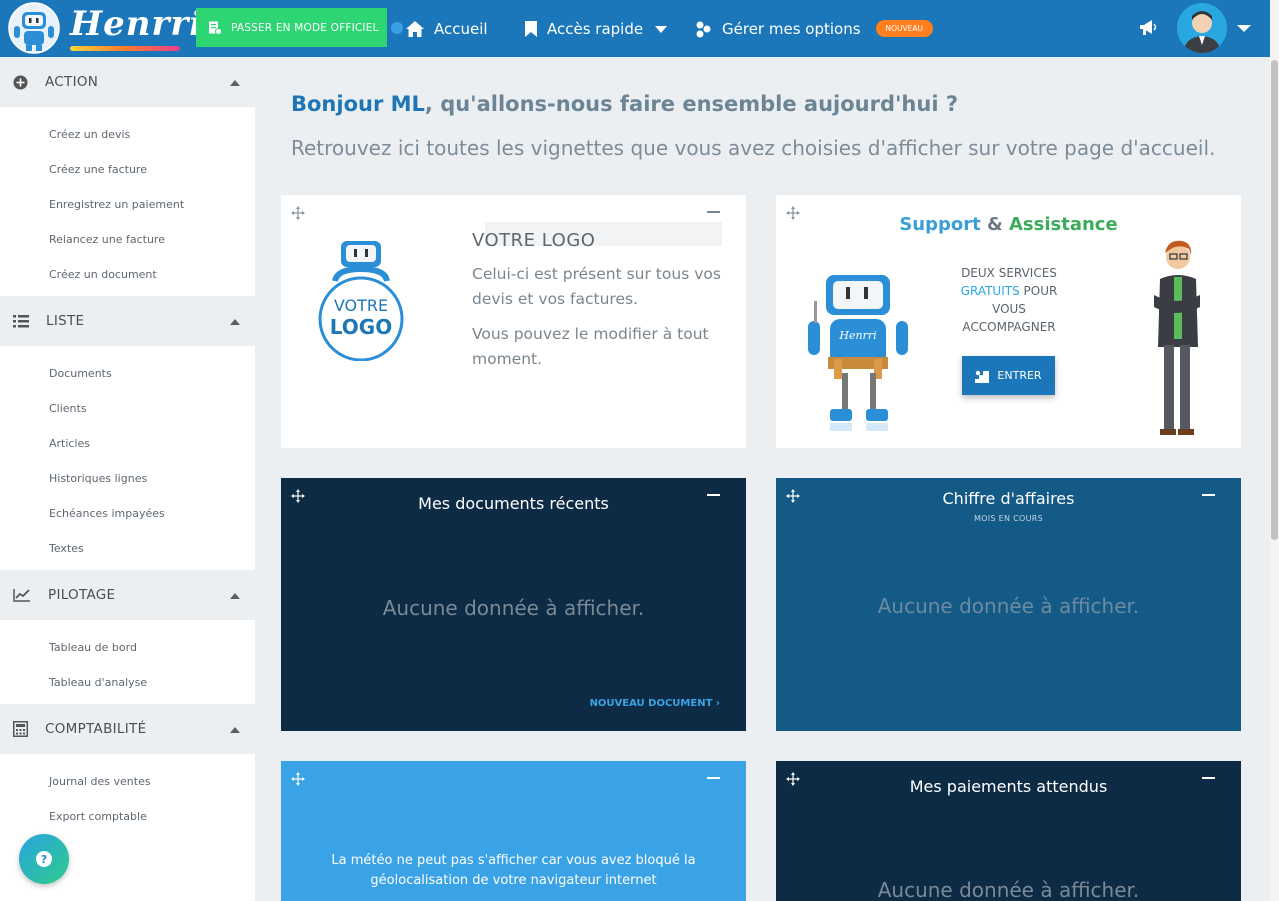 The height and width of the screenshot is (901, 1279). Describe the element at coordinates (415, 28) in the screenshot. I see `home-icon` at that location.